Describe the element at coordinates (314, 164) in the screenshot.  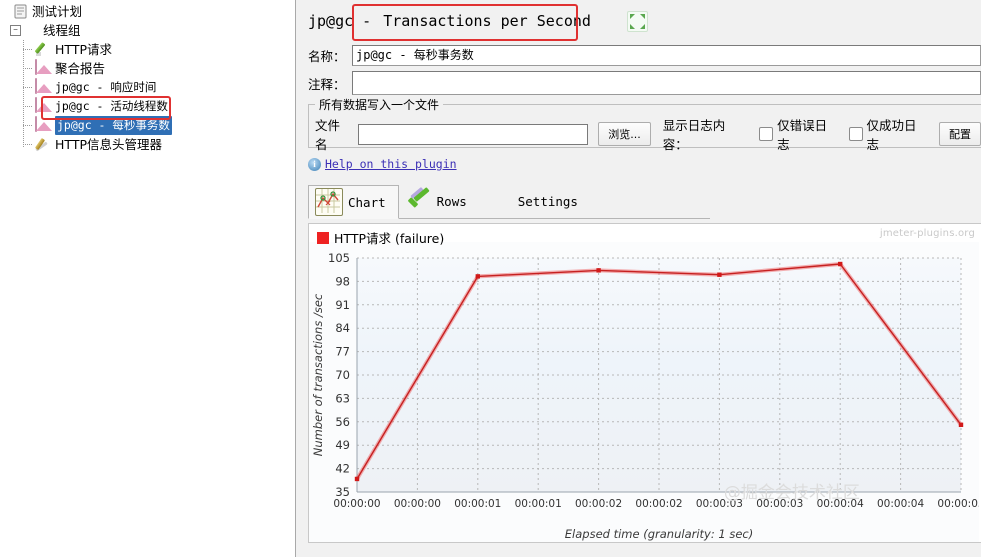
I see `info-icon: i` at that location.